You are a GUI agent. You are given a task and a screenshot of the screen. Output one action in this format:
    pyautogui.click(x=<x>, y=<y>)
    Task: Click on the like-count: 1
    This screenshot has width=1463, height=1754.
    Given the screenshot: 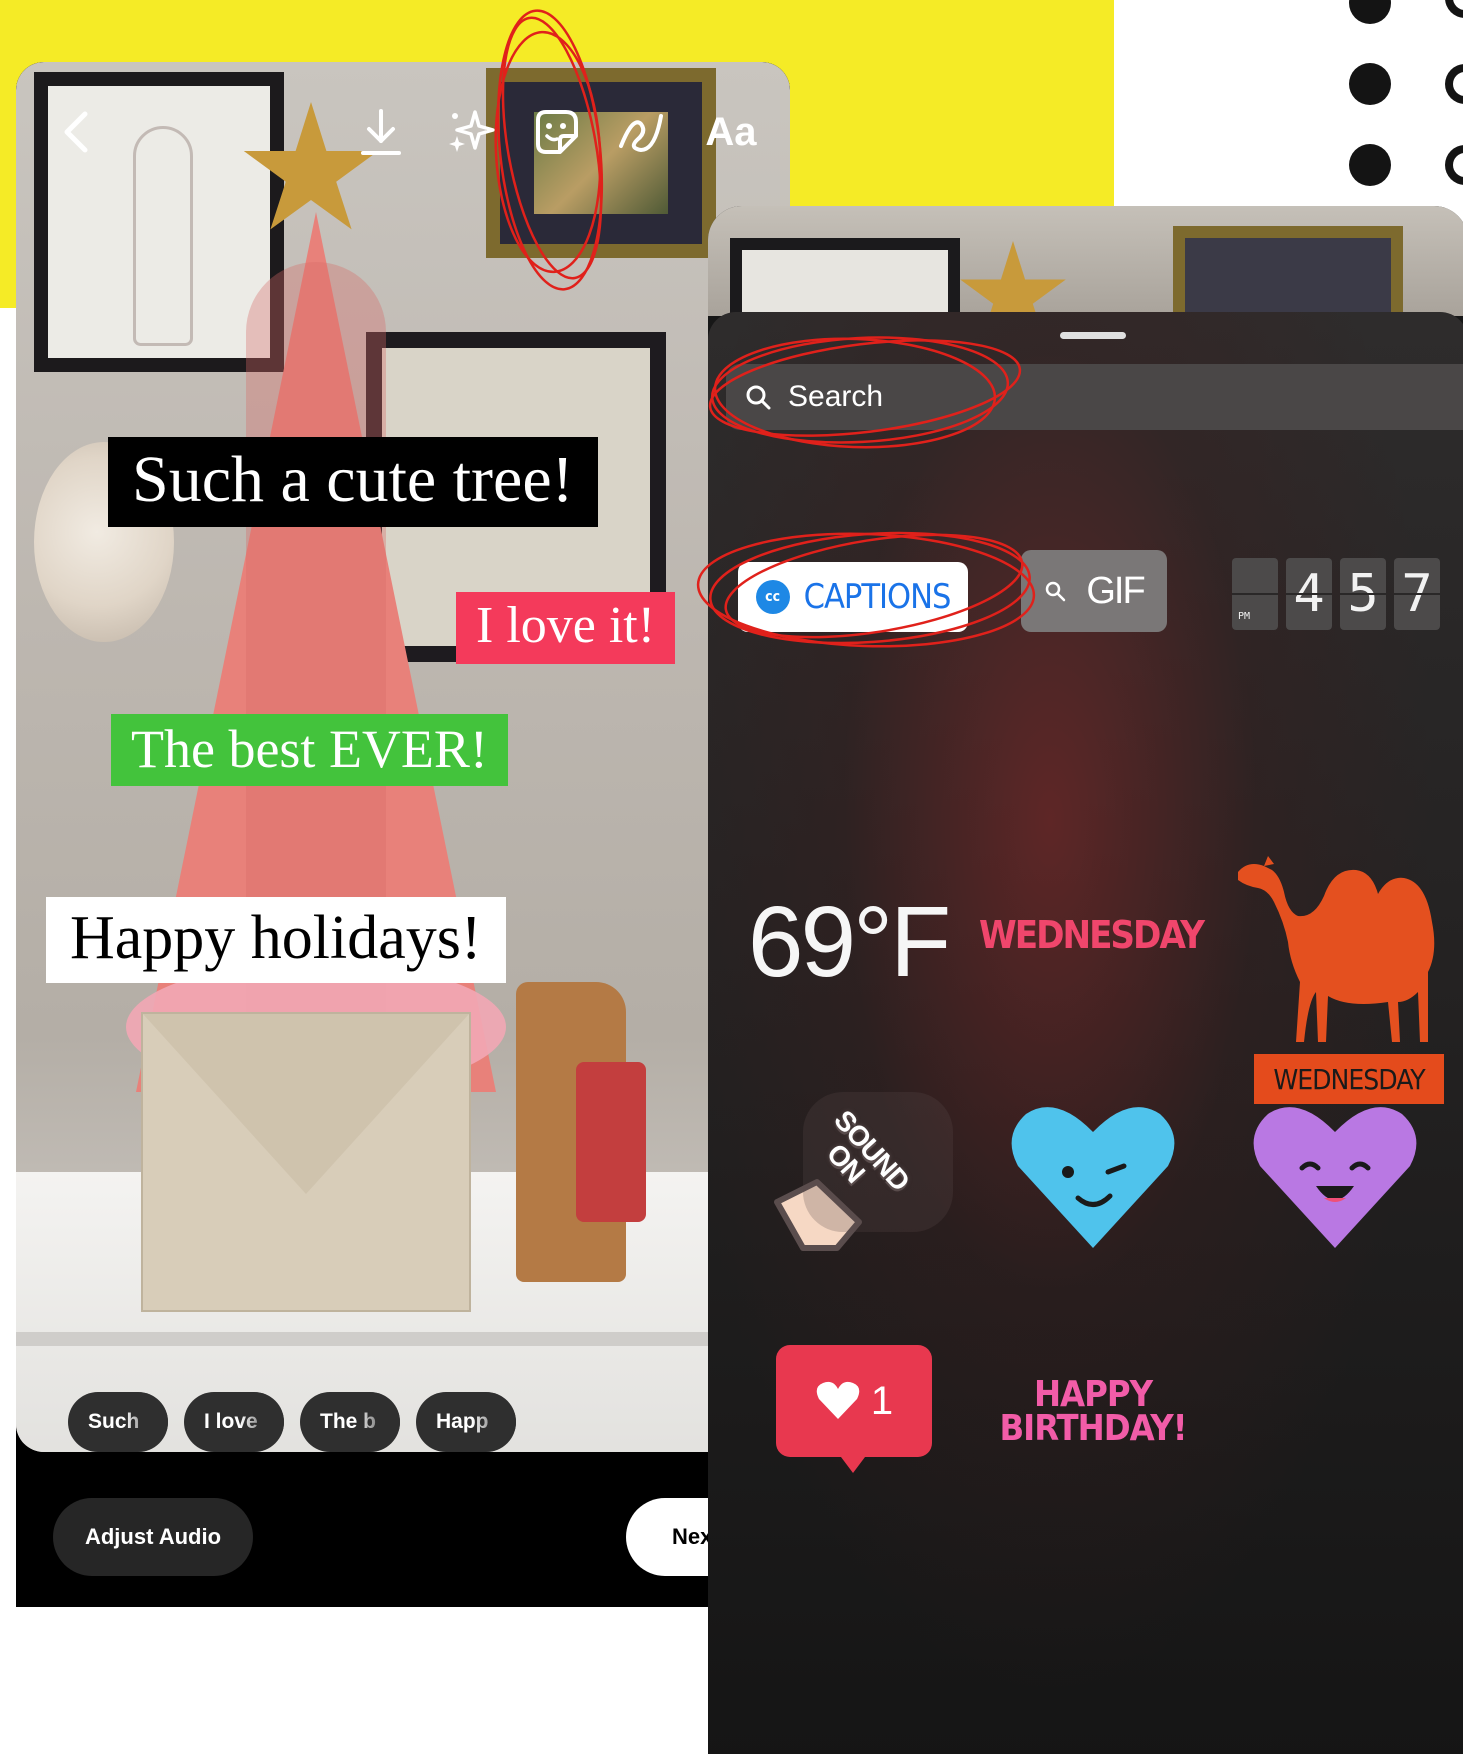 What is the action you would take?
    pyautogui.click(x=882, y=1400)
    